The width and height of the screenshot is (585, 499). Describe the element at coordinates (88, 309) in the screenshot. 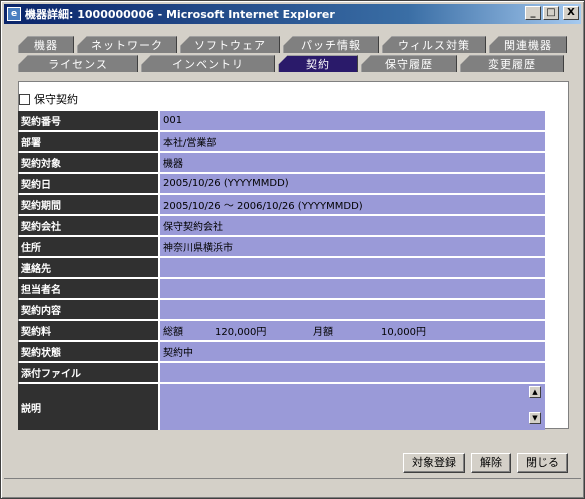

I see `row-label: 契約内容` at that location.